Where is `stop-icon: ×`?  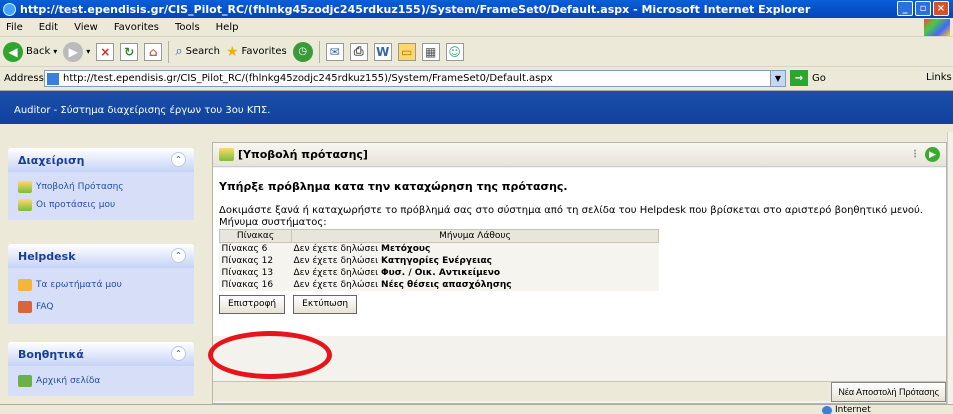
stop-icon: × is located at coordinates (105, 51).